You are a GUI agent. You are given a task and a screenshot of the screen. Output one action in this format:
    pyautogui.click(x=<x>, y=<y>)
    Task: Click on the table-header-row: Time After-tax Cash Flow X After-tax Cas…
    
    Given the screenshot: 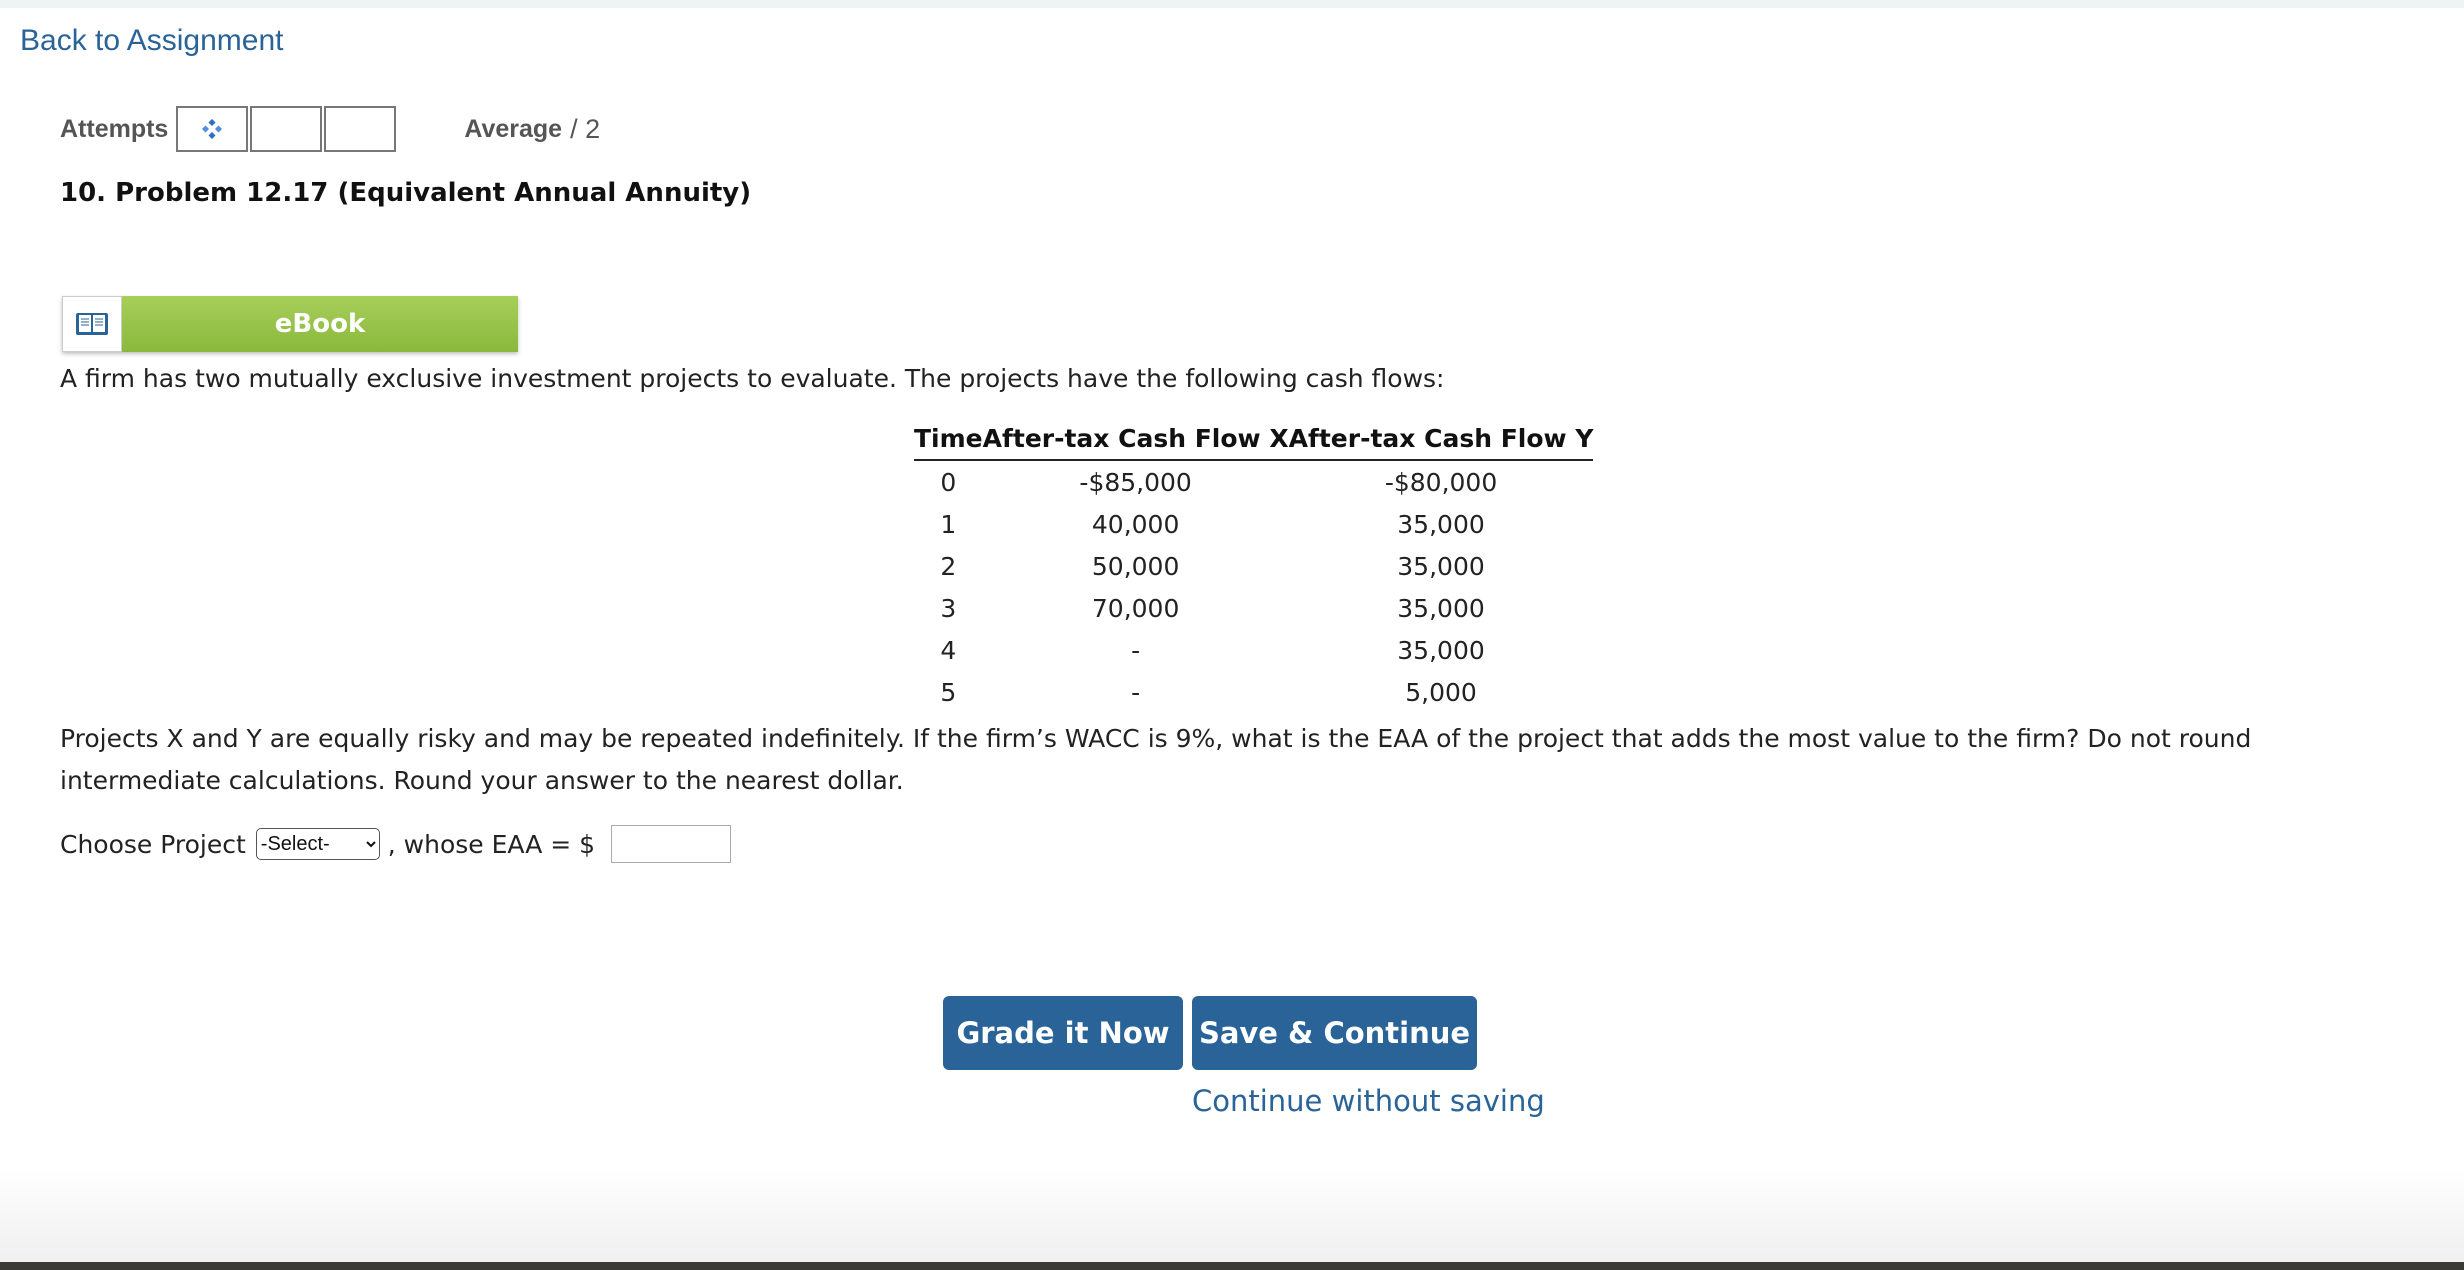 What is the action you would take?
    pyautogui.click(x=1254, y=442)
    